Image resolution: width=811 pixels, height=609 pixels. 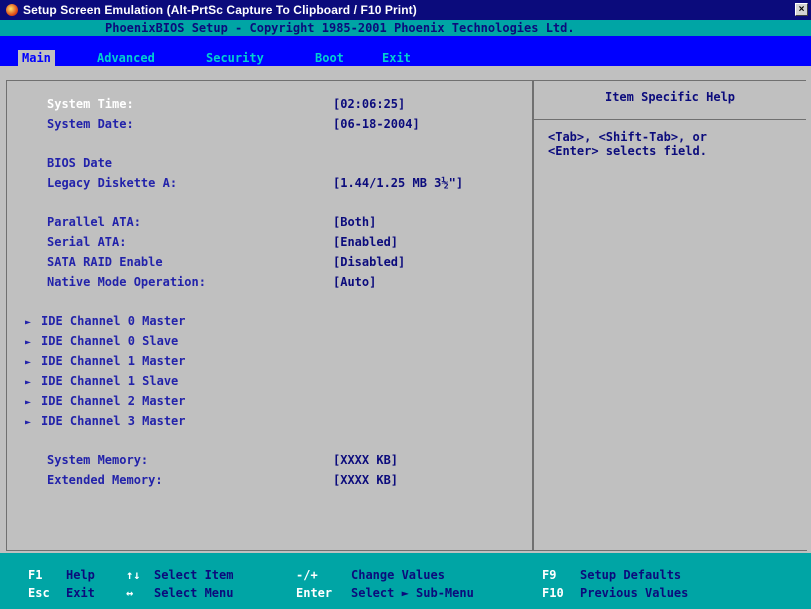 I want to click on leftright-description: Select Menu, so click(x=194, y=593).